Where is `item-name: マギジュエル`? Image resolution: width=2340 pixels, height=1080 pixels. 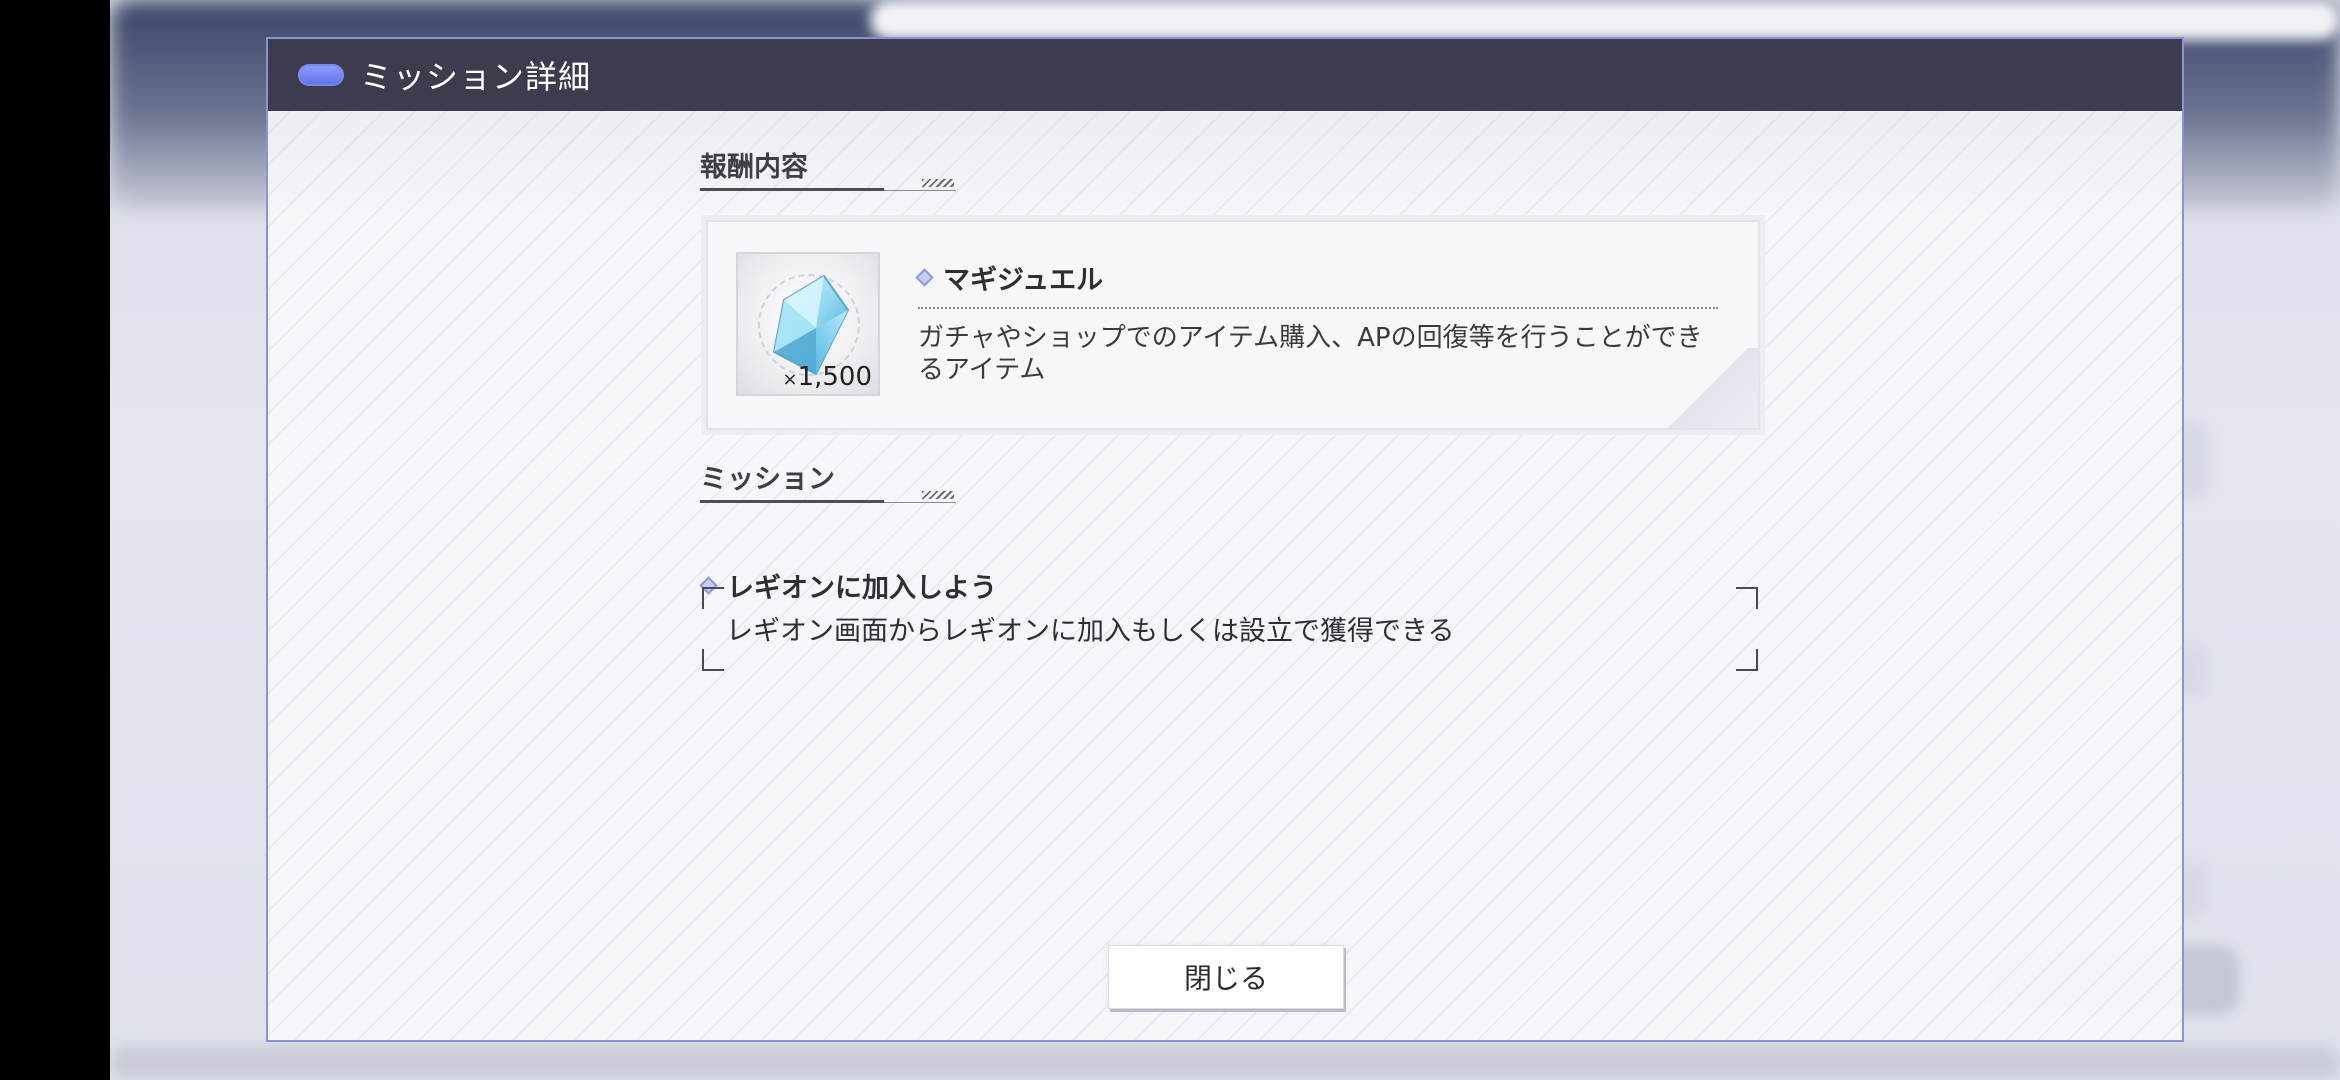 item-name: マギジュエル is located at coordinates (1023, 280).